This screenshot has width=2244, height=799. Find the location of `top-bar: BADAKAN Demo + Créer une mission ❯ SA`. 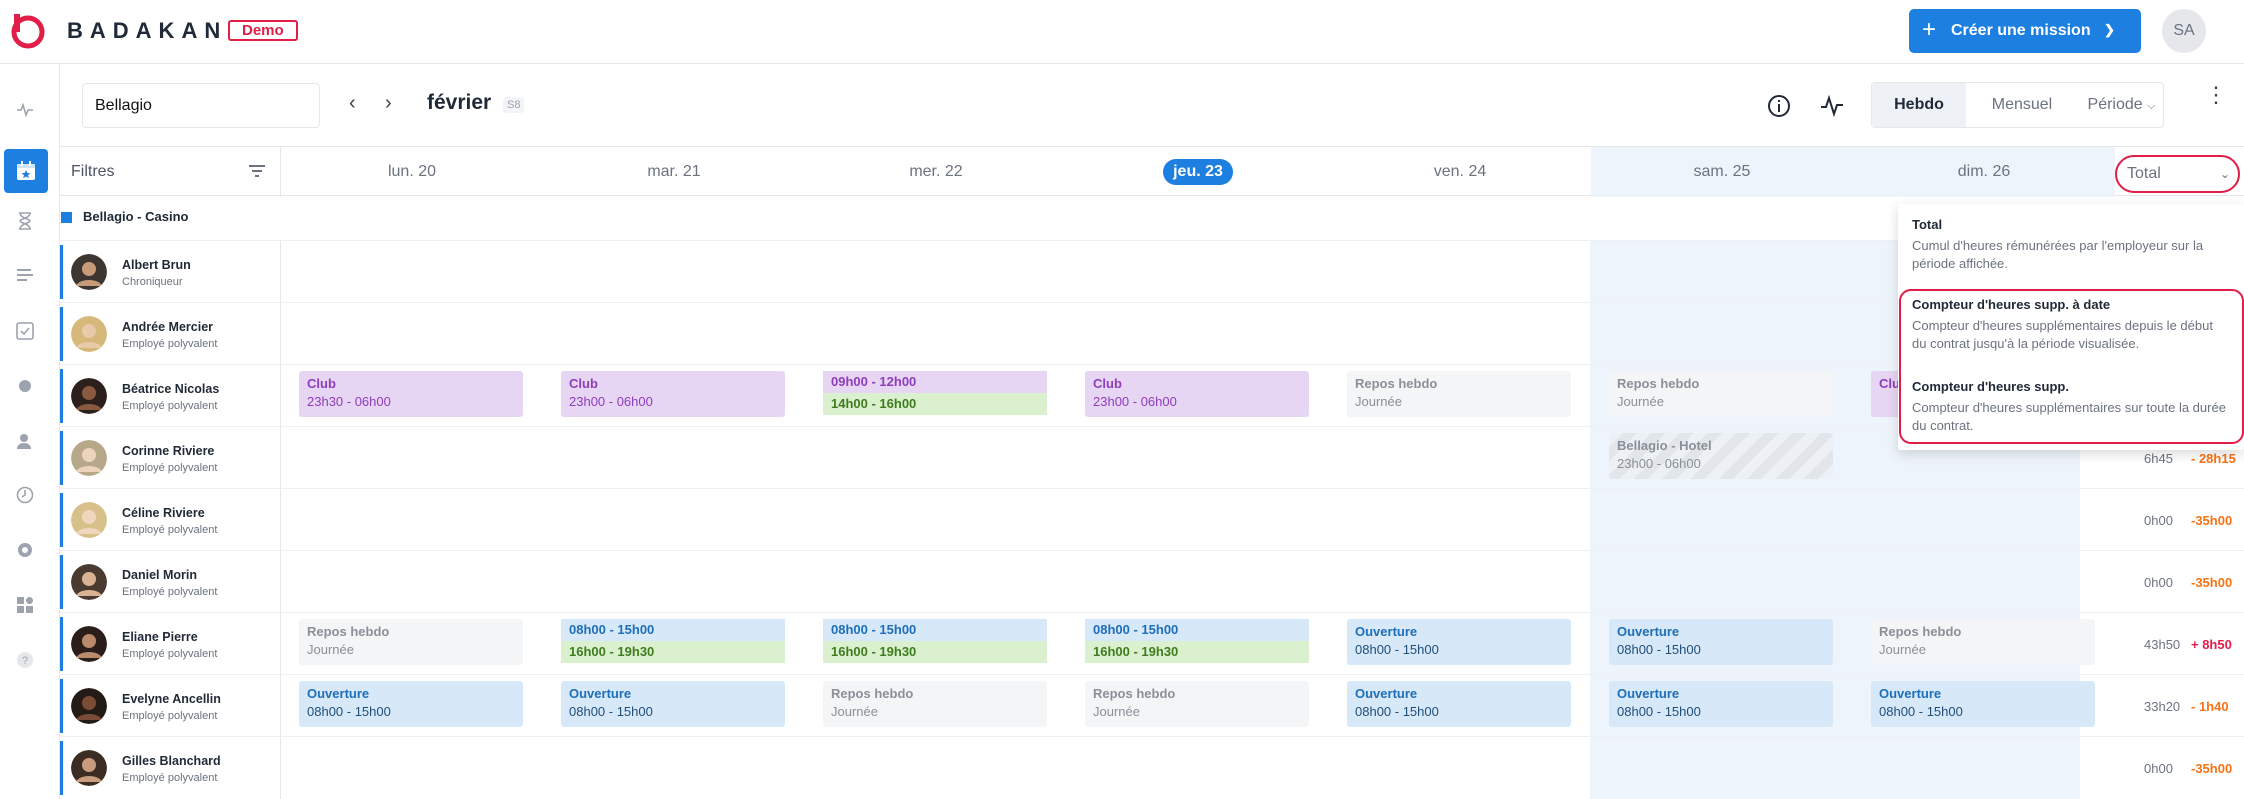

top-bar: BADAKAN Demo + Créer une mission ❯ SA is located at coordinates (1122, 32).